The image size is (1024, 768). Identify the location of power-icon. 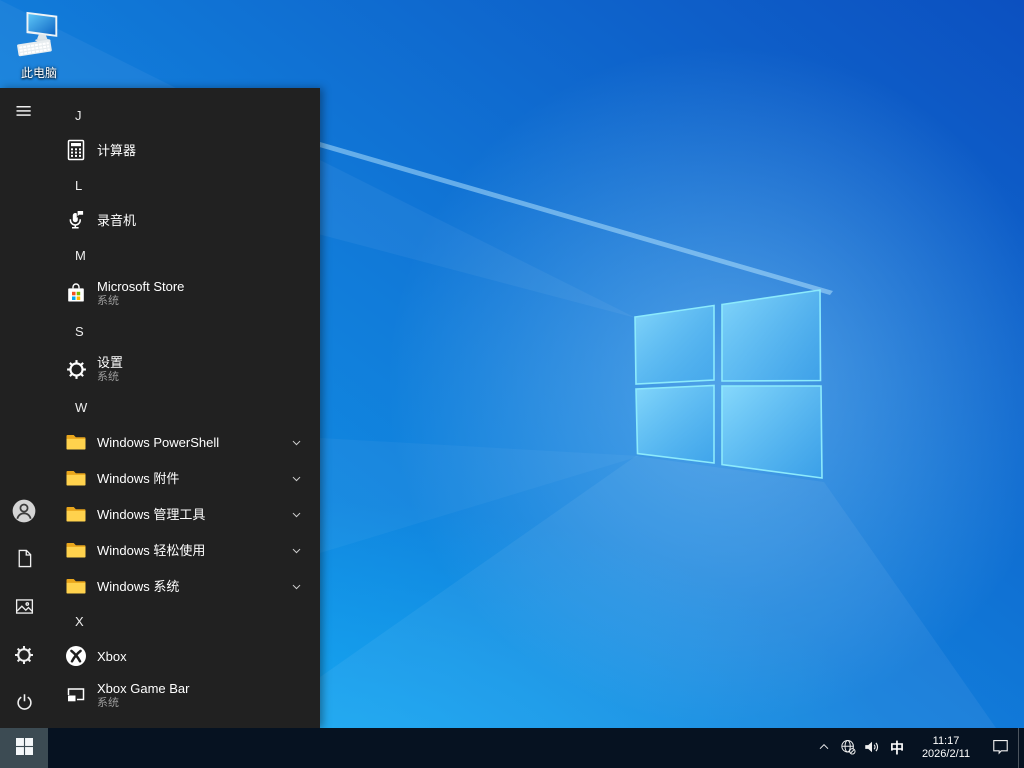
(24, 704).